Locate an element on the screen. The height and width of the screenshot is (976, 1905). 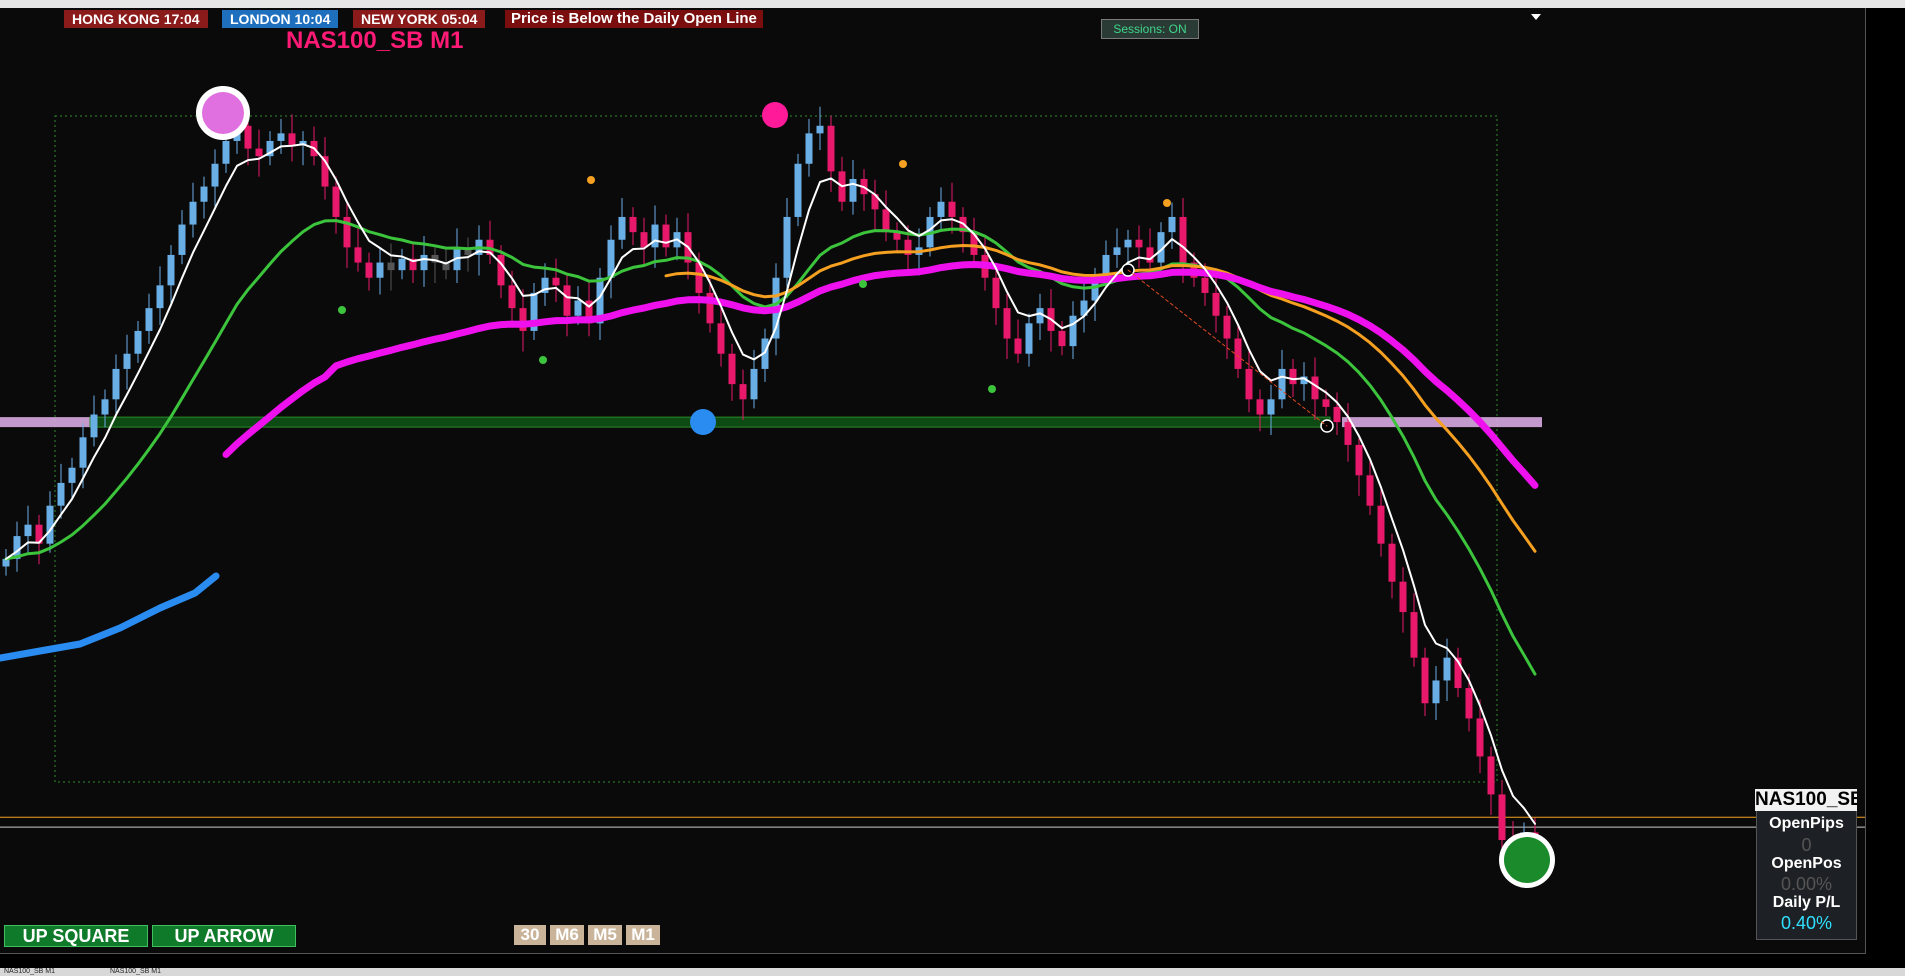
chart-shift-marker-icon is located at coordinates (1536, 17).